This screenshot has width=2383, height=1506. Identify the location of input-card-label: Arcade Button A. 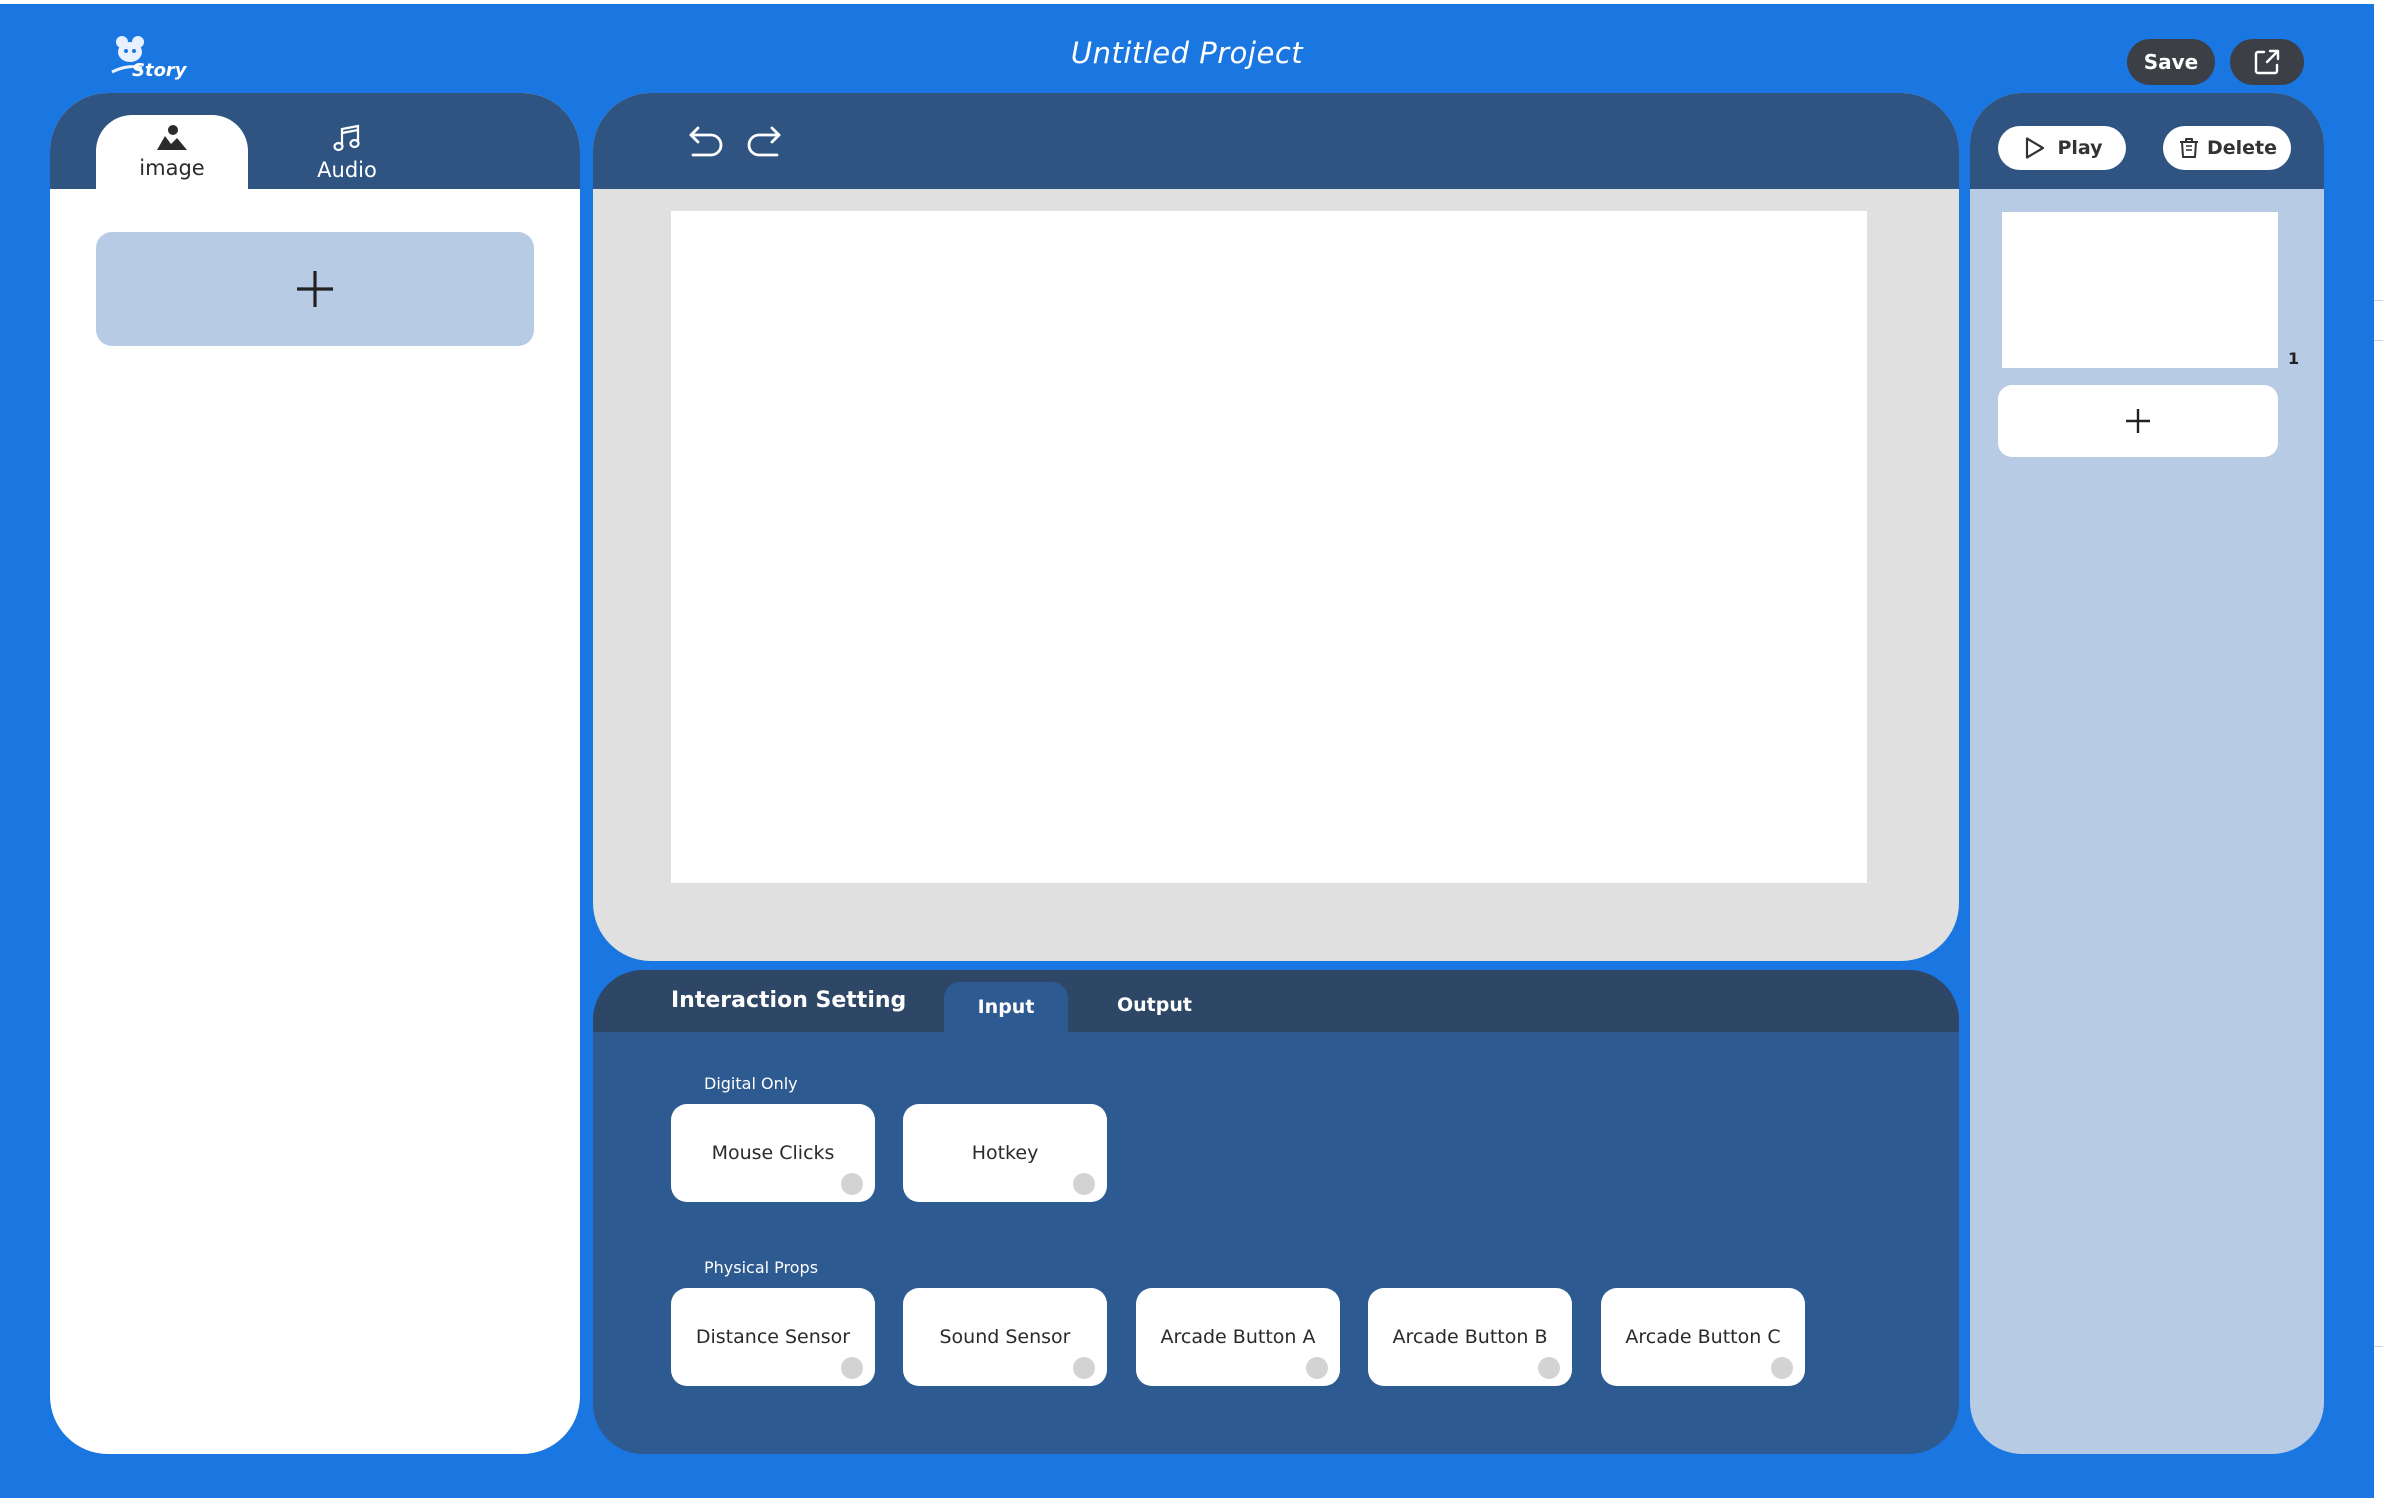
(1238, 1337).